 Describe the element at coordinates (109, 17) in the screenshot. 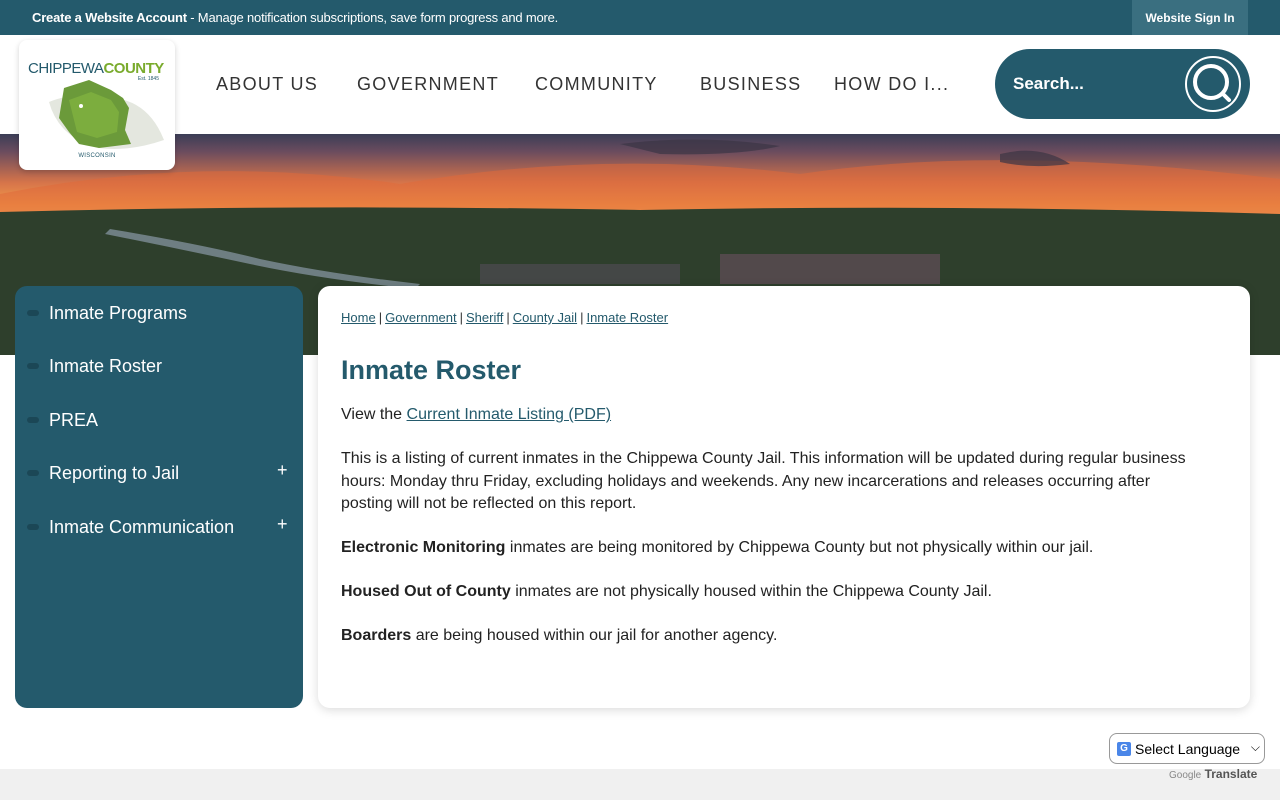

I see `create-account-link: Create a Website Account` at that location.